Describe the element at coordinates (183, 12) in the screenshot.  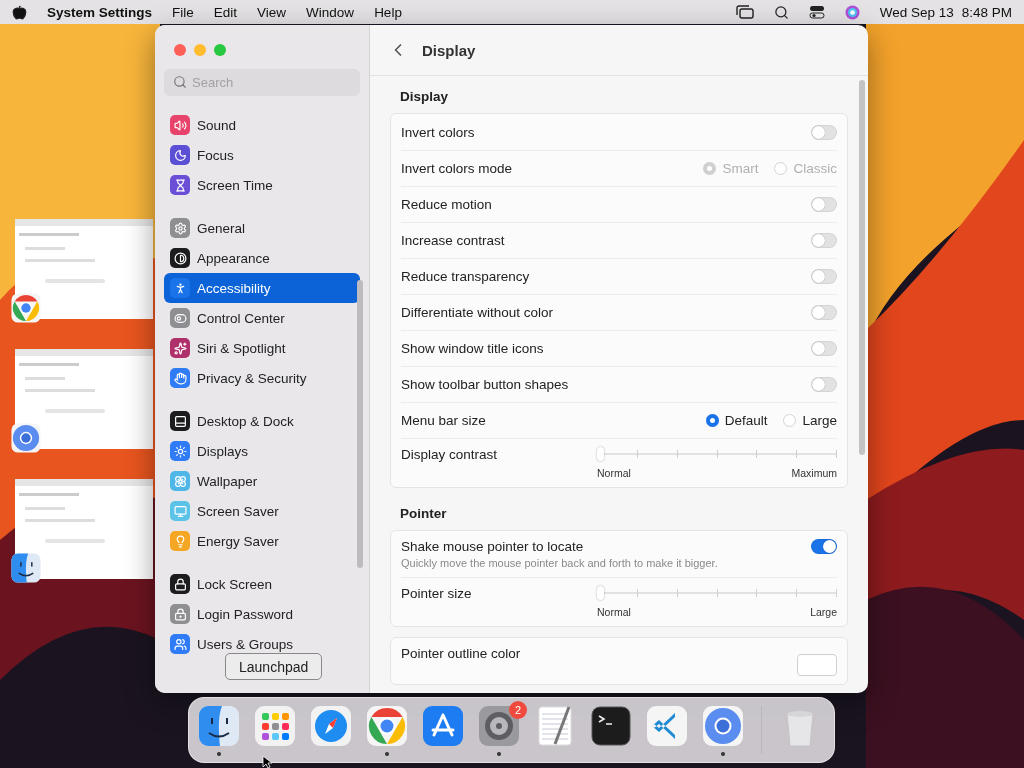
I see `menu-item: File` at that location.